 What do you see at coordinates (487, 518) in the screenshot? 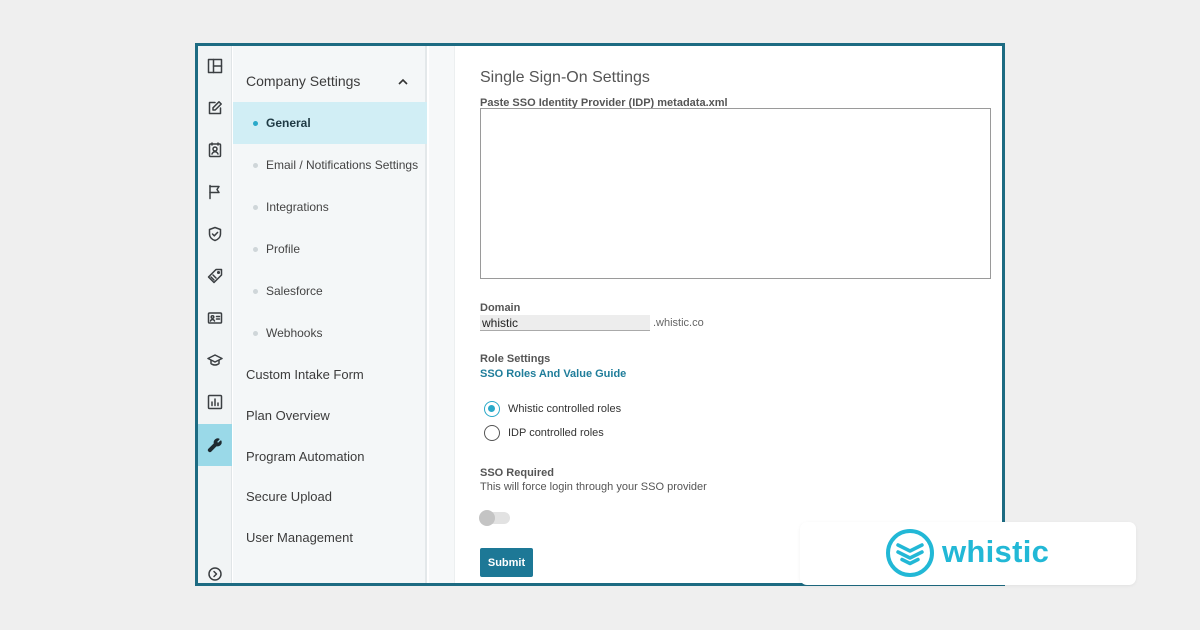
I see `toggle-knob` at bounding box center [487, 518].